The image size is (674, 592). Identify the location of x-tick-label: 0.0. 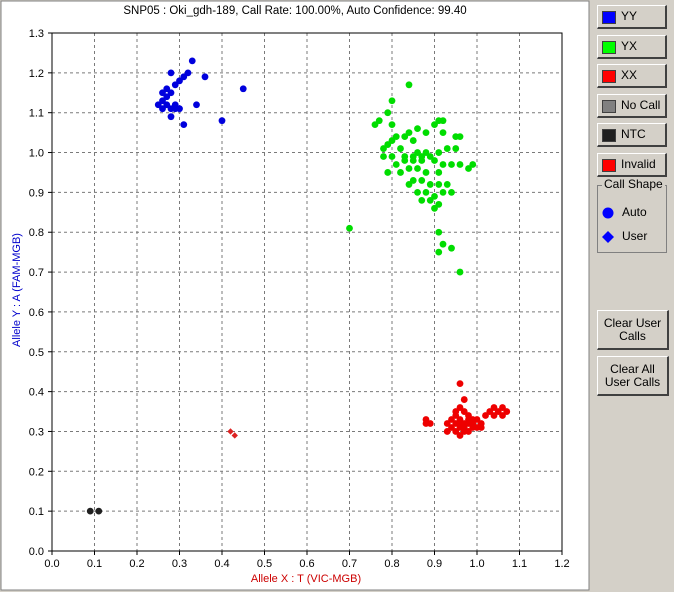
(51, 564).